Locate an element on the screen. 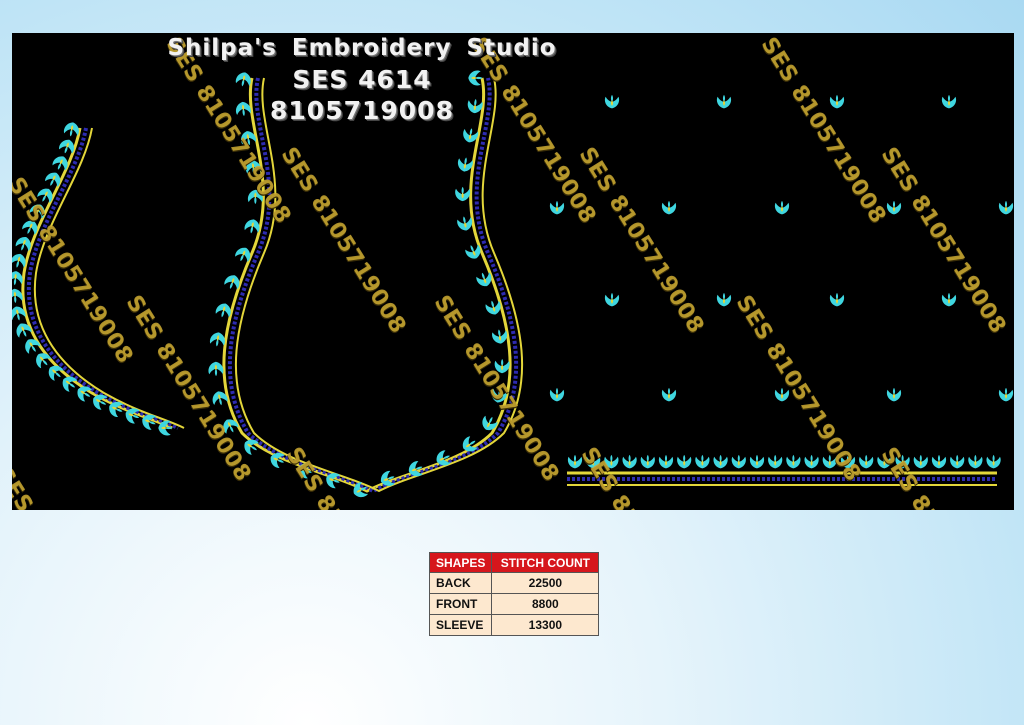 The height and width of the screenshot is (725, 1024). table-row: SLEEVE 13300 is located at coordinates (514, 625).